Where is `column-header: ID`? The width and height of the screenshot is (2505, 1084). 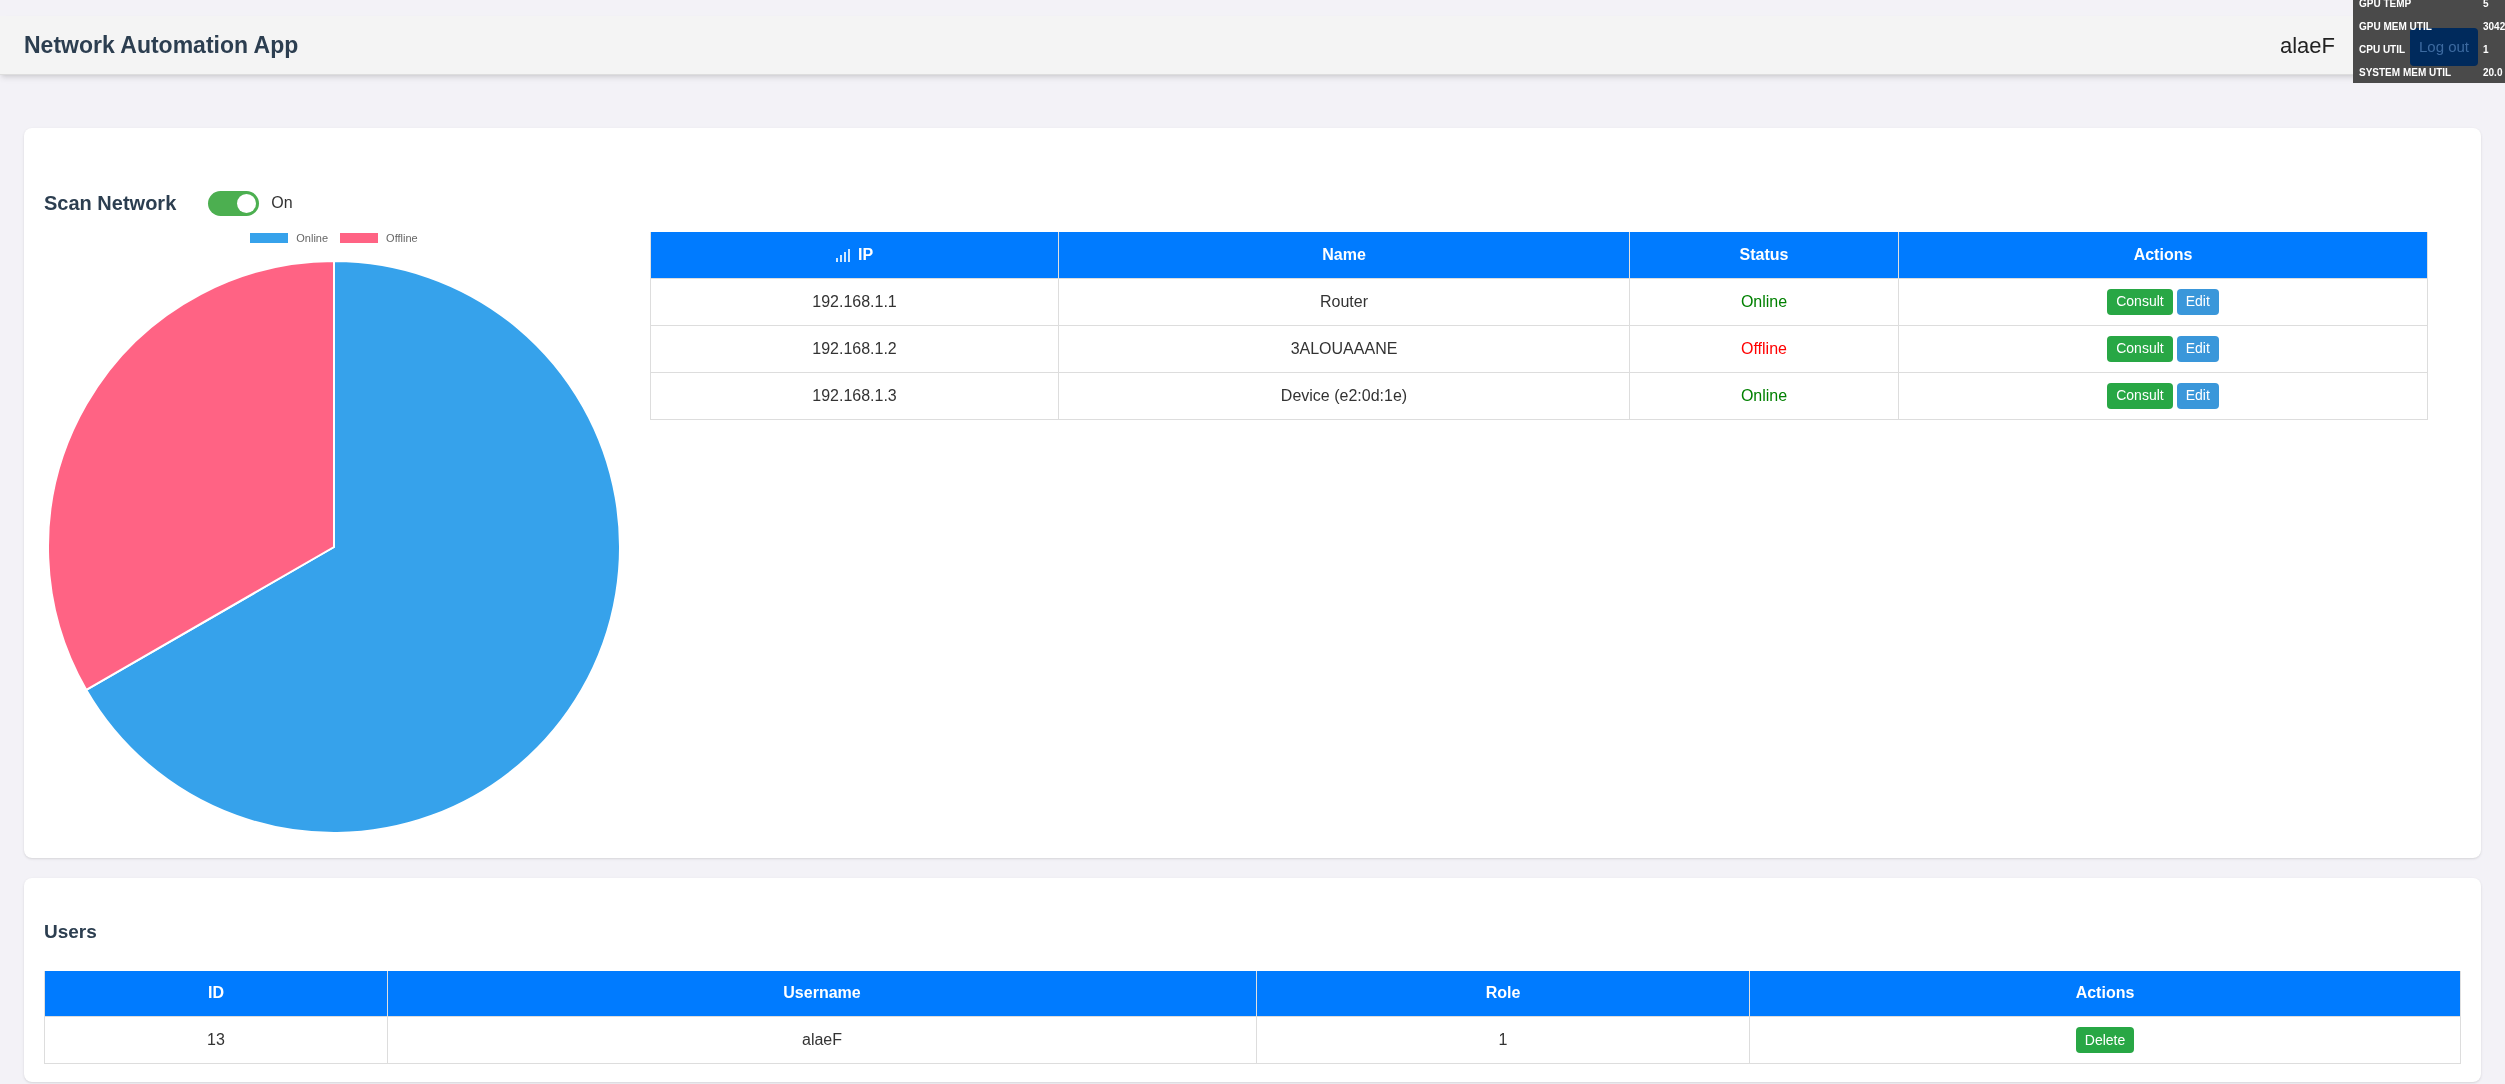 column-header: ID is located at coordinates (216, 993).